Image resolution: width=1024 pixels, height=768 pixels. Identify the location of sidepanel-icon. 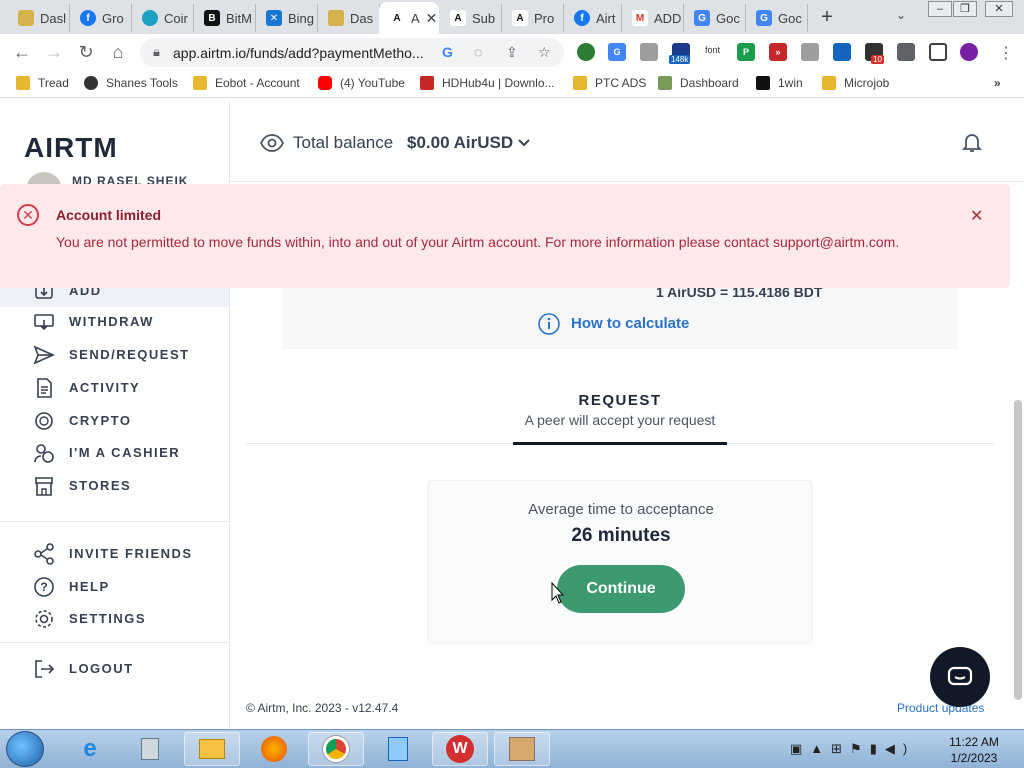
(938, 52).